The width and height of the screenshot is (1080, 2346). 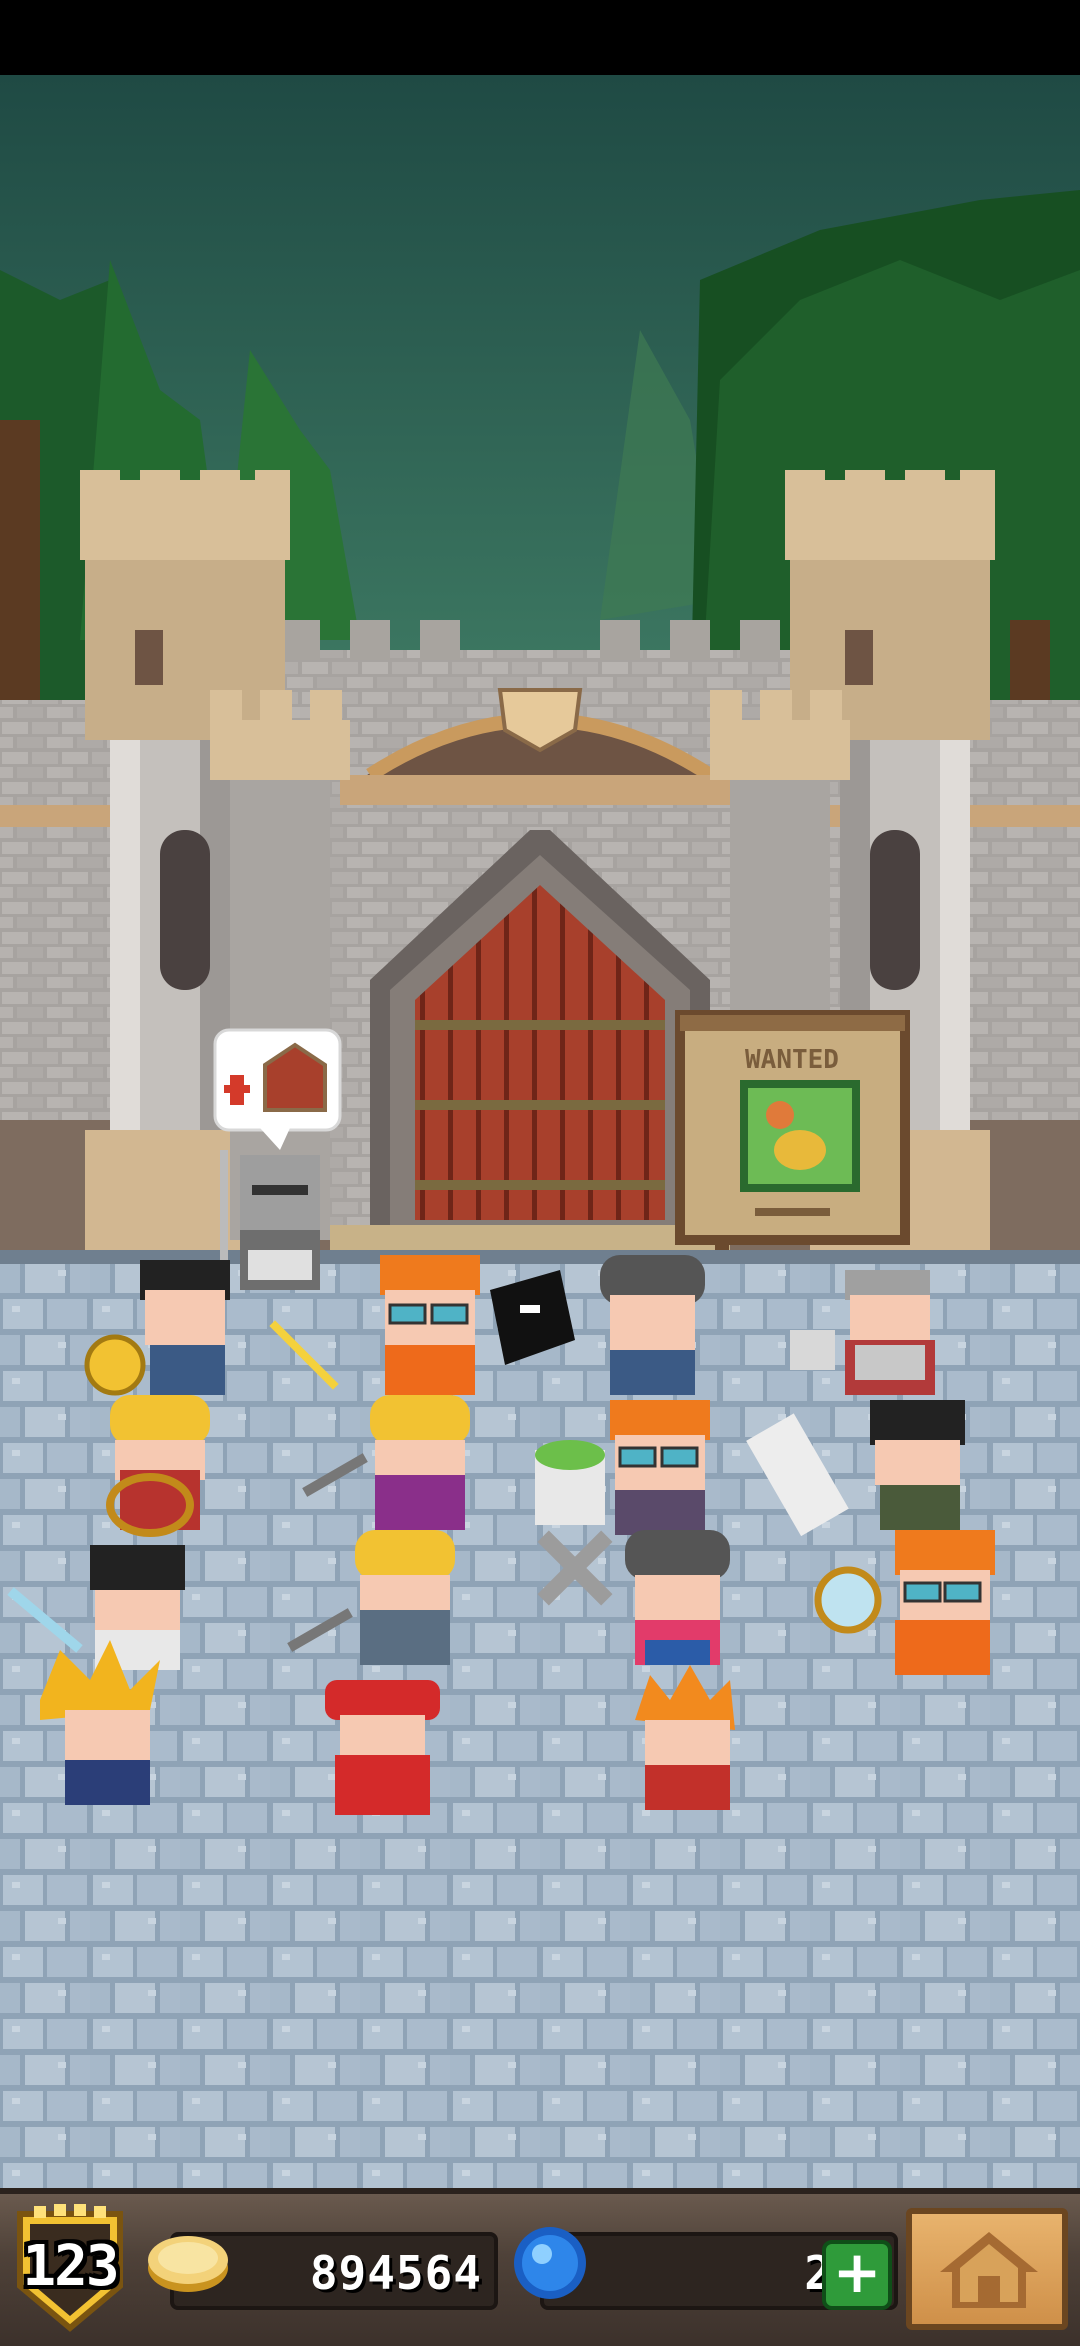 I want to click on blue-gem-icon, so click(x=550, y=2263).